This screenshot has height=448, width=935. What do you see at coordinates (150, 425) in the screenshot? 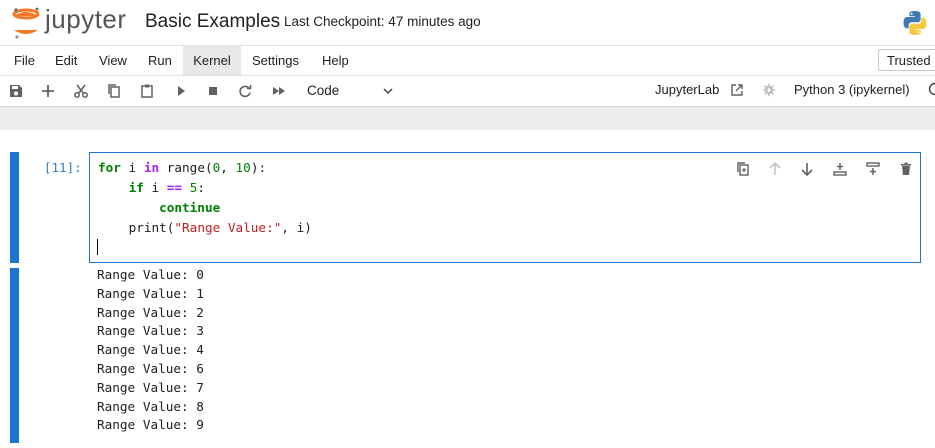
I see `output-line: Range Value: 9` at bounding box center [150, 425].